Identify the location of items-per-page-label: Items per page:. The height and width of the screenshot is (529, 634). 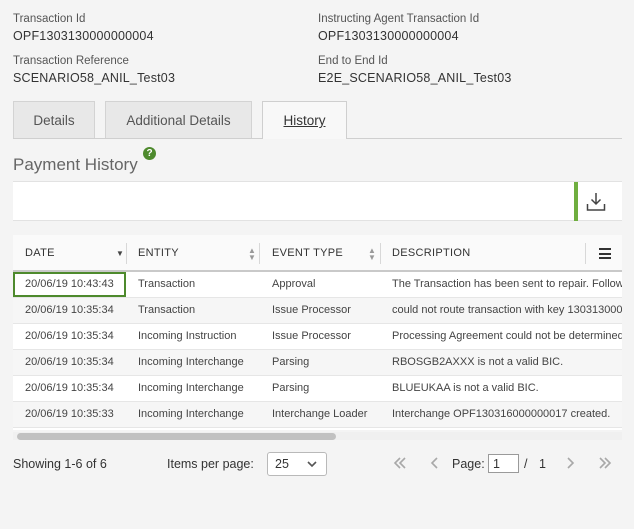
(210, 464).